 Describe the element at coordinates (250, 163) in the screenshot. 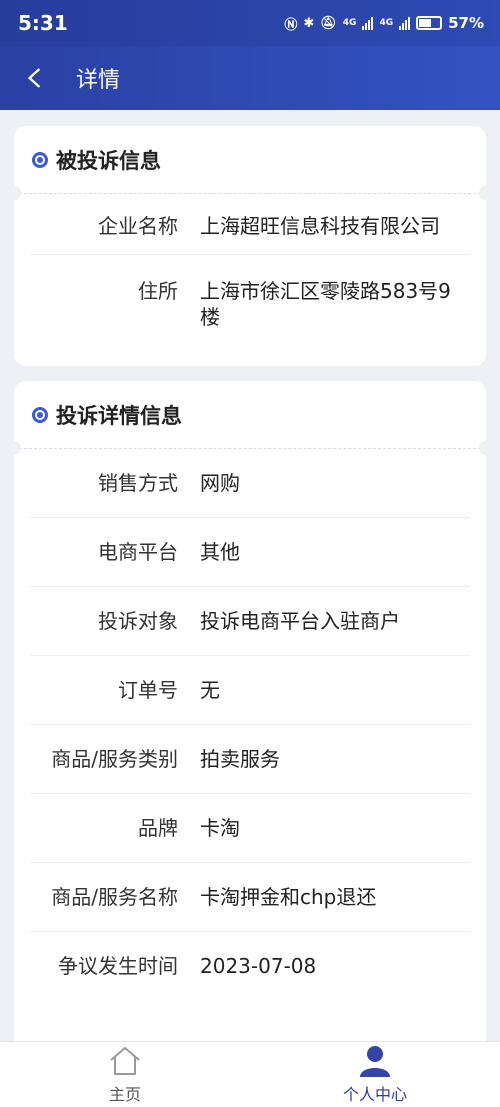

I see `card-header: 被投诉信息` at that location.